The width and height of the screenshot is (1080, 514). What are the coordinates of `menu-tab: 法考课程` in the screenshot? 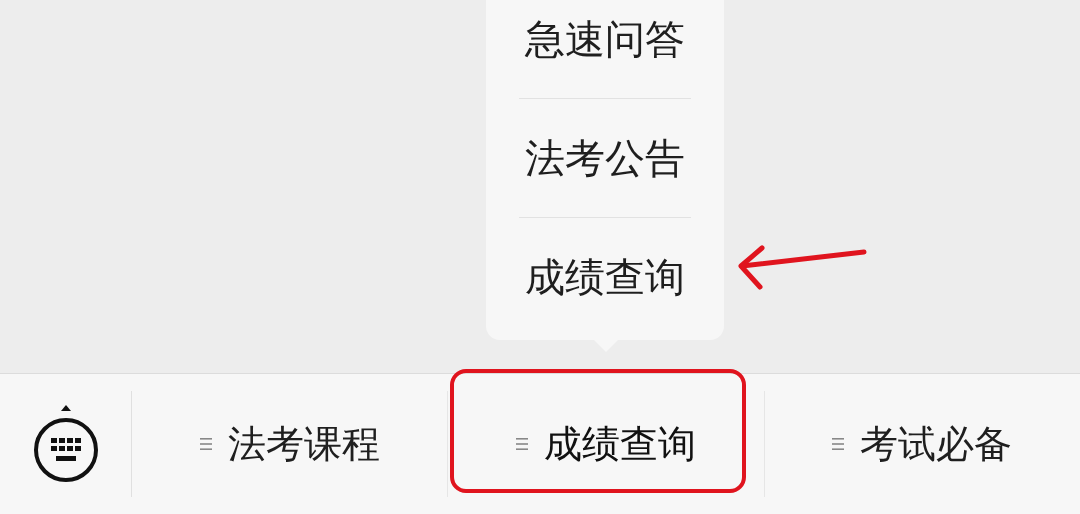 It's located at (289, 444).